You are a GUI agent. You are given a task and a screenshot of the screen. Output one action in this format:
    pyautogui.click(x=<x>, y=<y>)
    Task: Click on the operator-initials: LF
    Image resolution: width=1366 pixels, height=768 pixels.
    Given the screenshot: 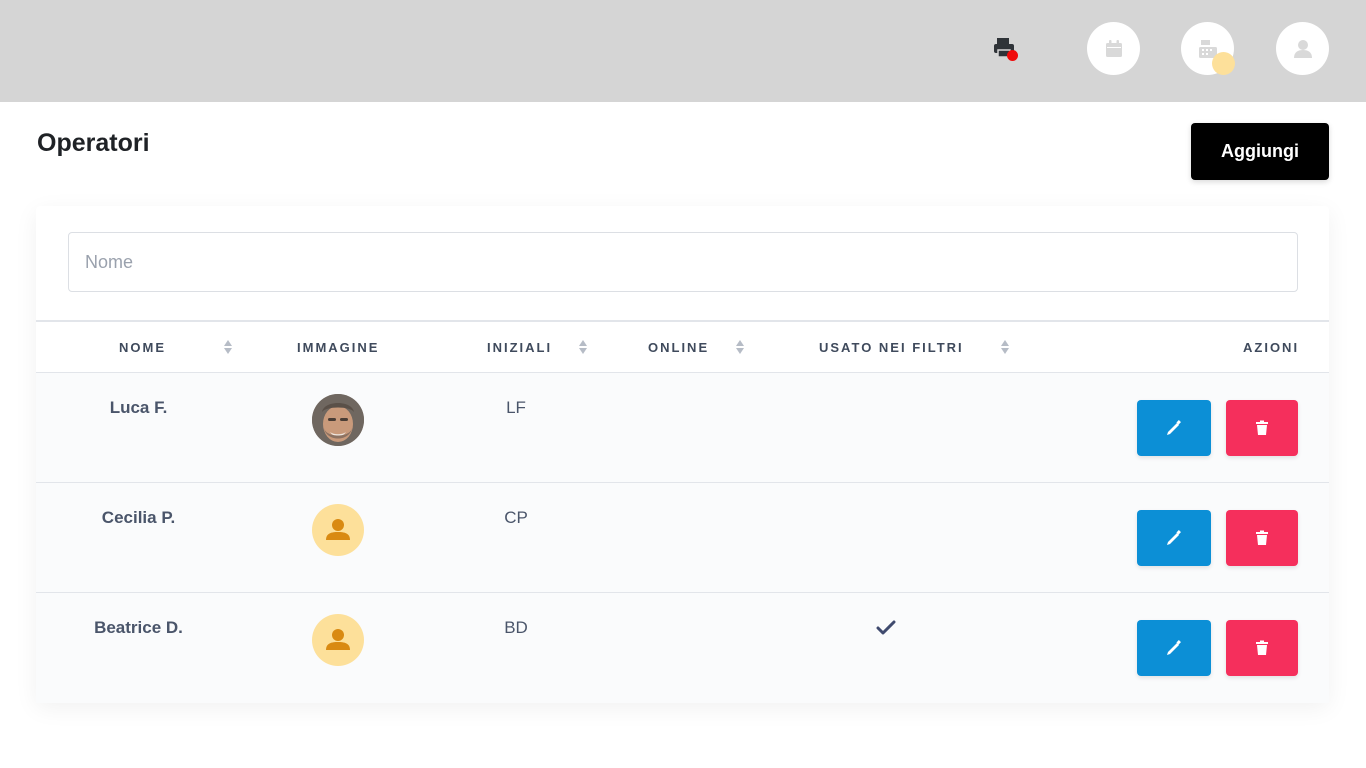 What is the action you would take?
    pyautogui.click(x=516, y=407)
    